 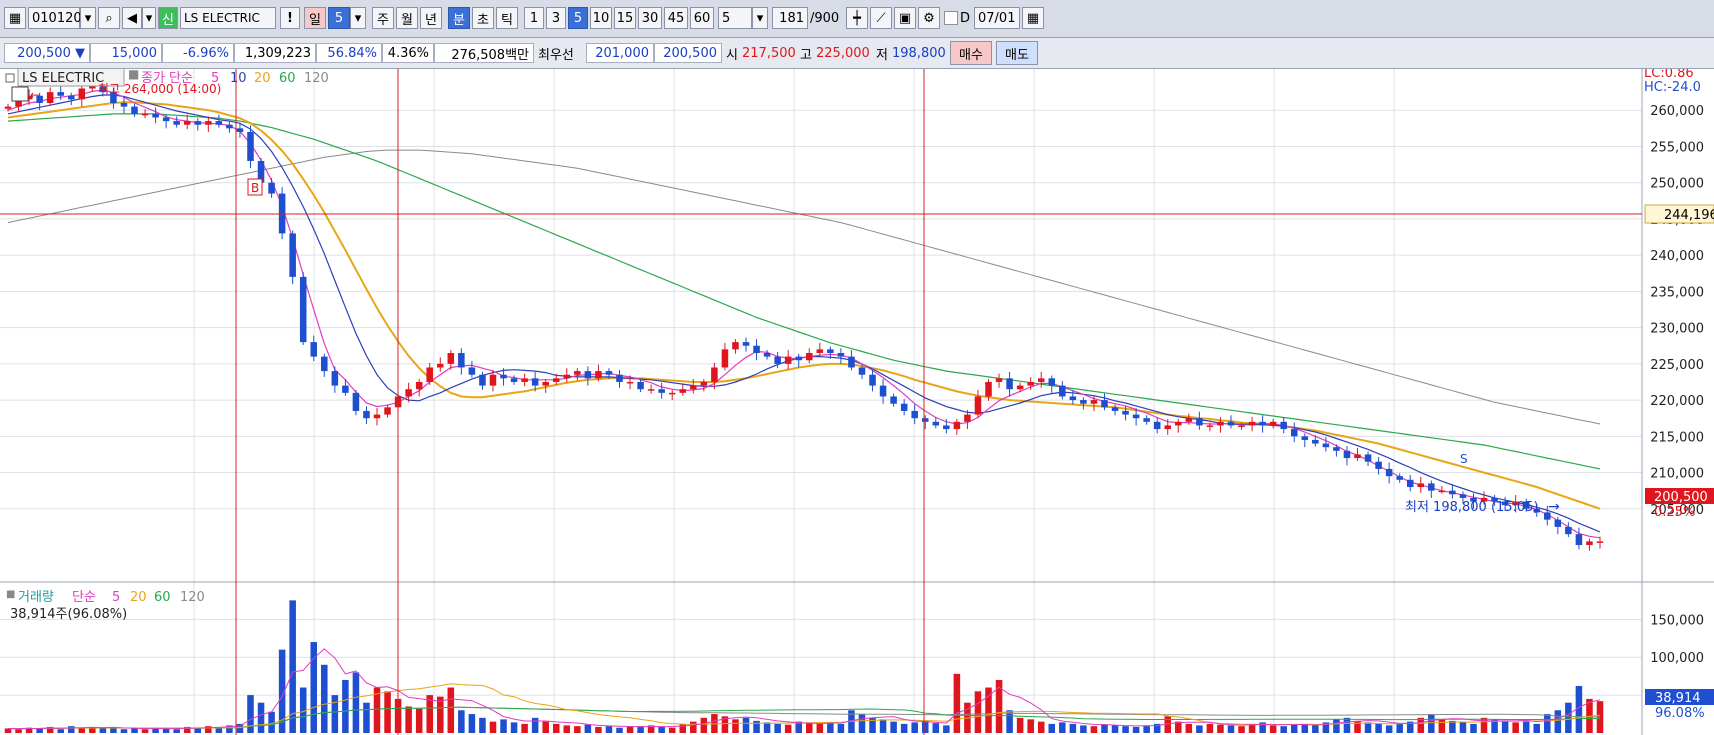 What do you see at coordinates (650, 18) in the screenshot?
I see `interval-button: 30` at bounding box center [650, 18].